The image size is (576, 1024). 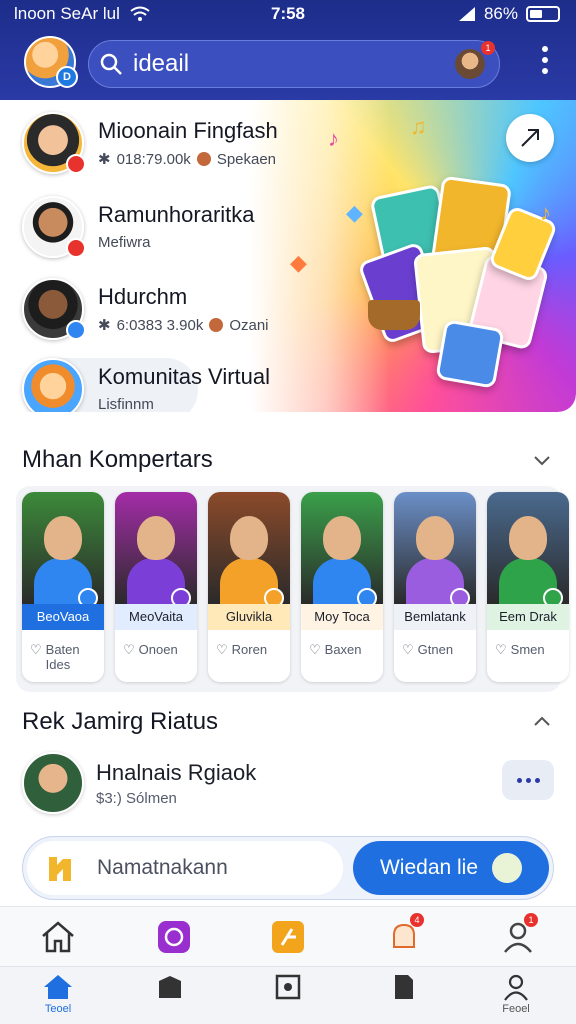 I want to click on verified-badge-icon: D, so click(x=67, y=77).